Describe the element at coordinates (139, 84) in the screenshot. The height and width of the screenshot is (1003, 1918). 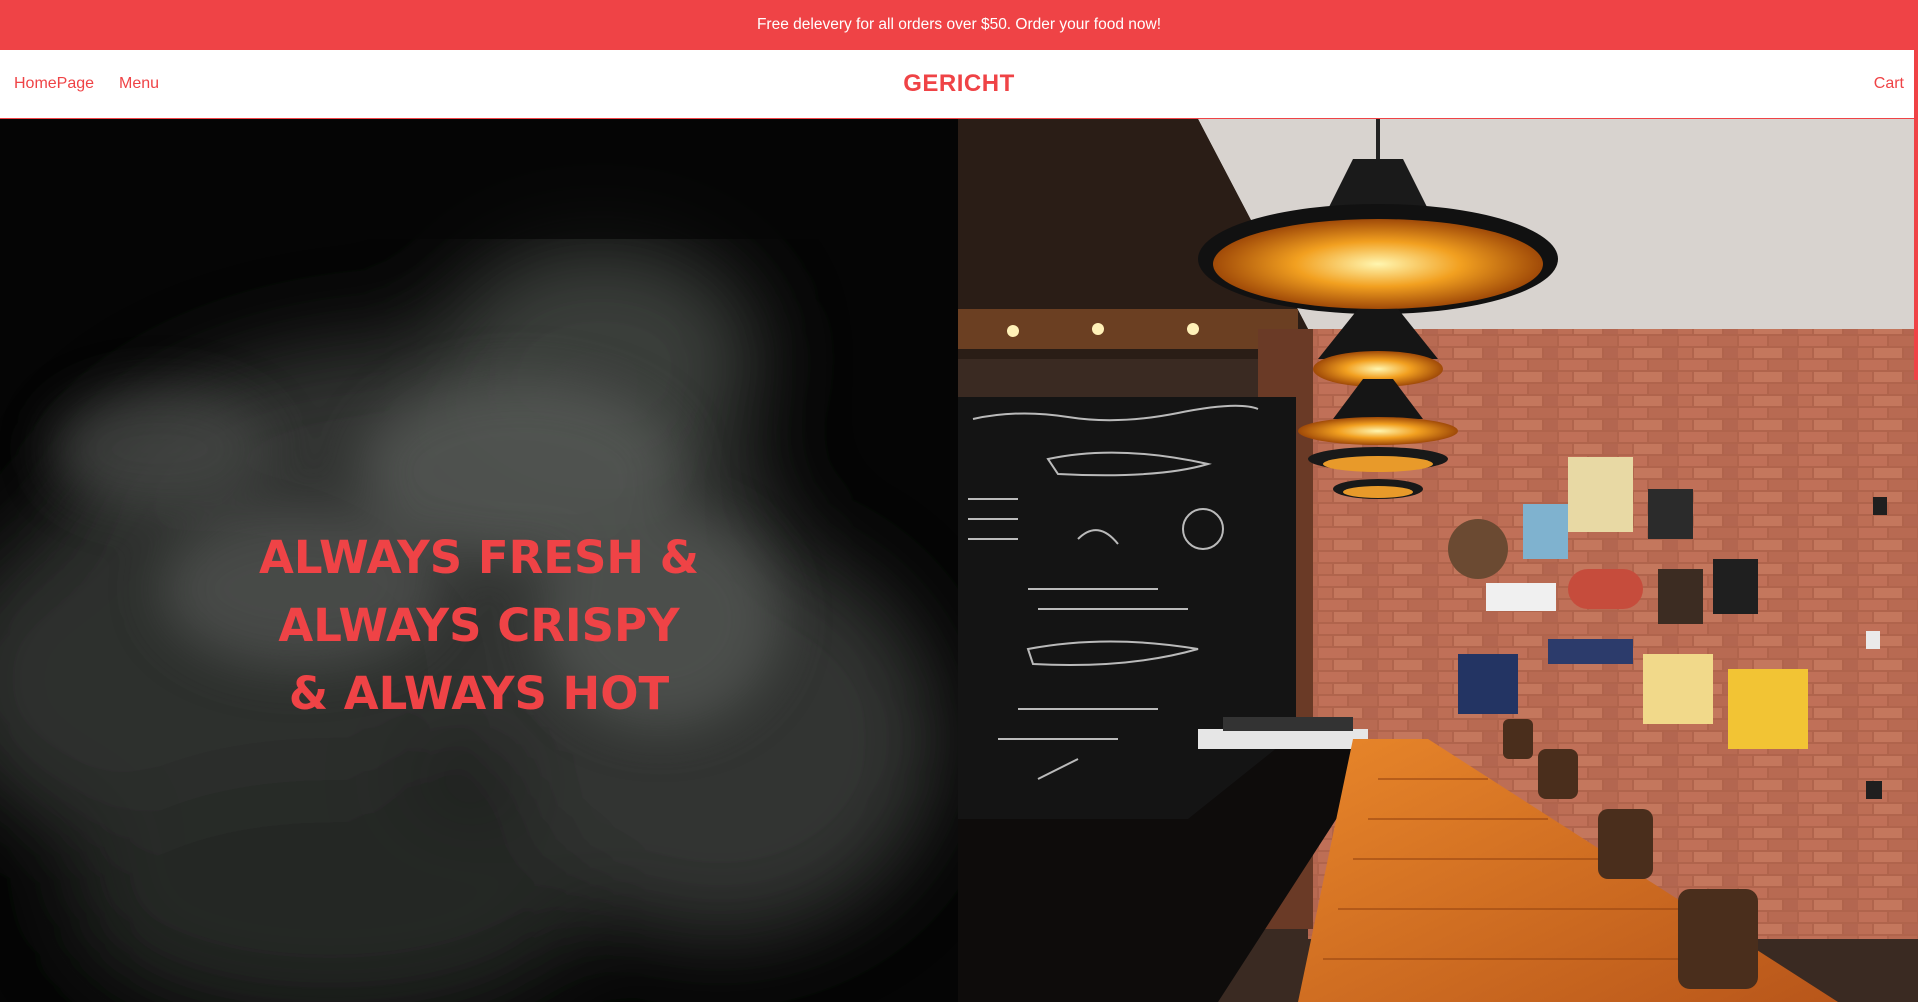
I see `nav-link-menu: Menu` at that location.